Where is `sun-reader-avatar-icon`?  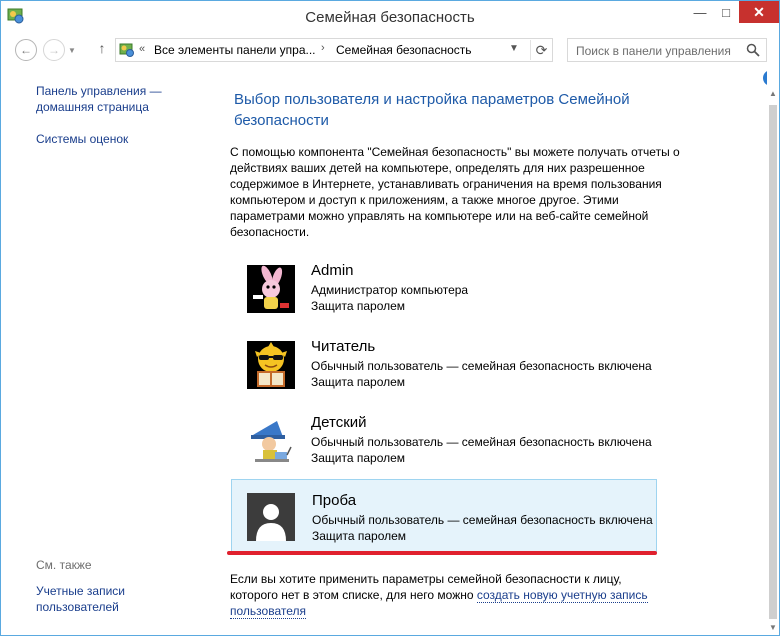 sun-reader-avatar-icon is located at coordinates (271, 365).